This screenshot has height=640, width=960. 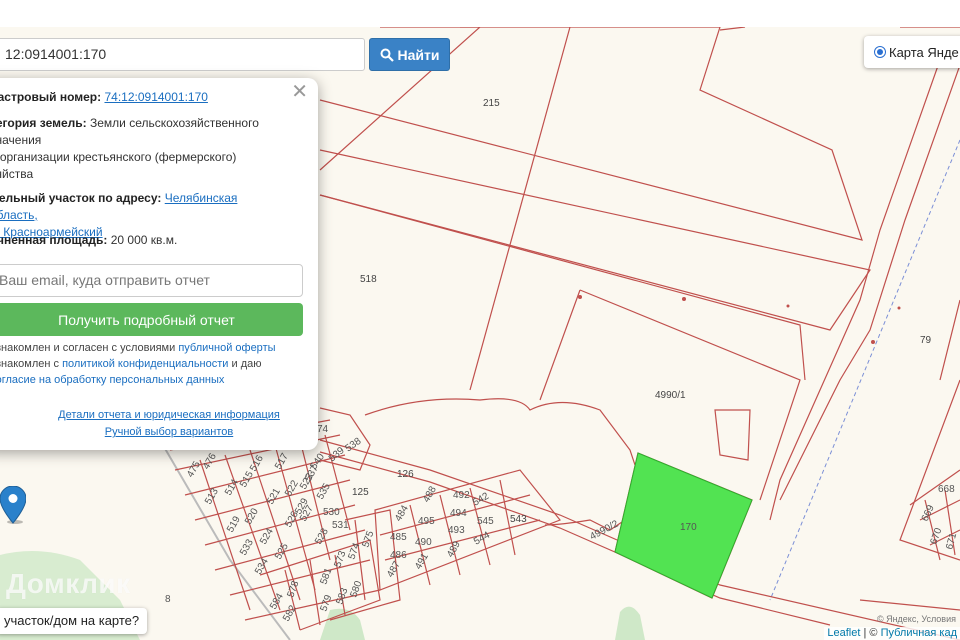 I want to click on domclick-watermark: Домклик, so click(x=68, y=583).